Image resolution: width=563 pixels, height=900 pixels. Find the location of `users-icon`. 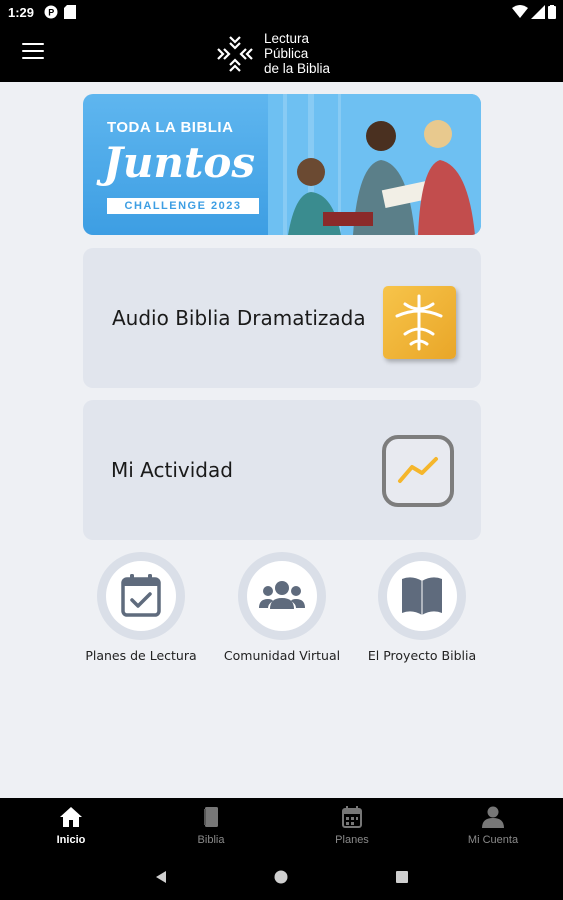

users-icon is located at coordinates (282, 595).